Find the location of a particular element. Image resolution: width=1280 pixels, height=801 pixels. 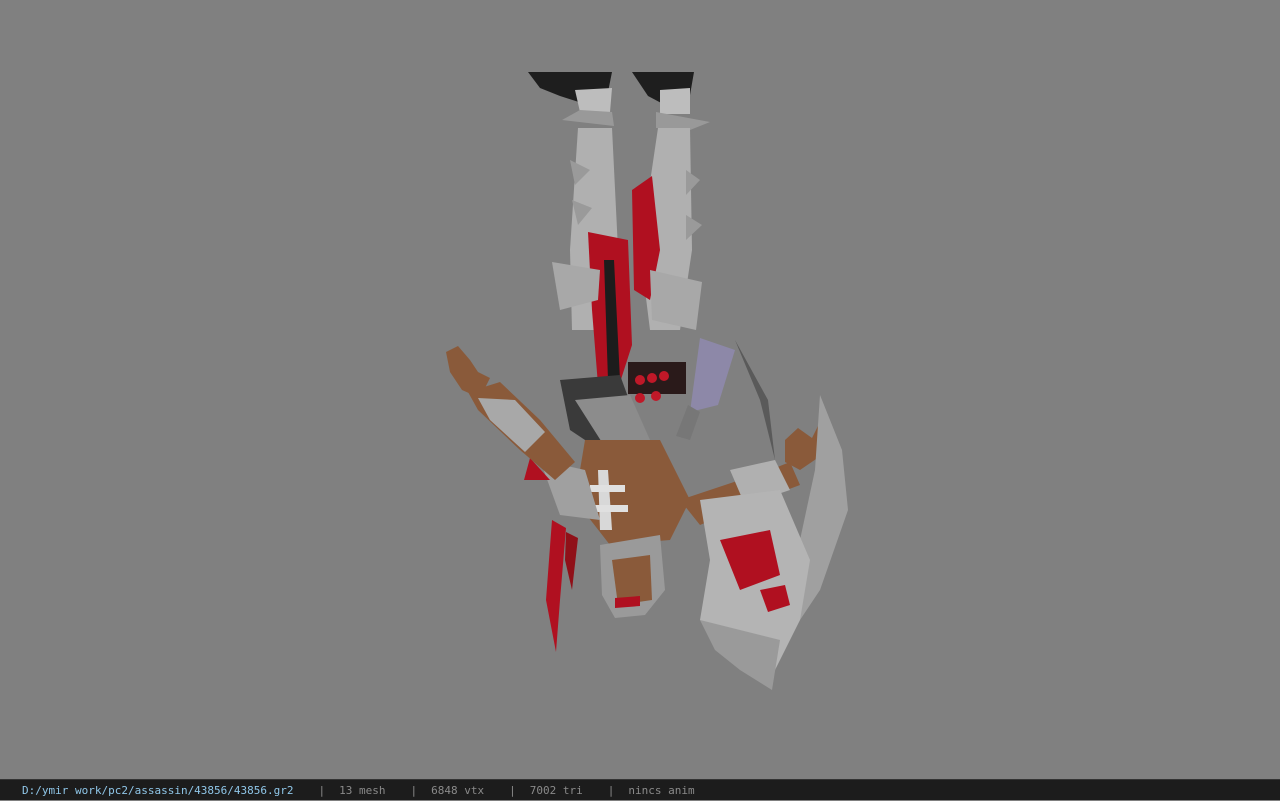

left-arm is located at coordinates (510, 413).